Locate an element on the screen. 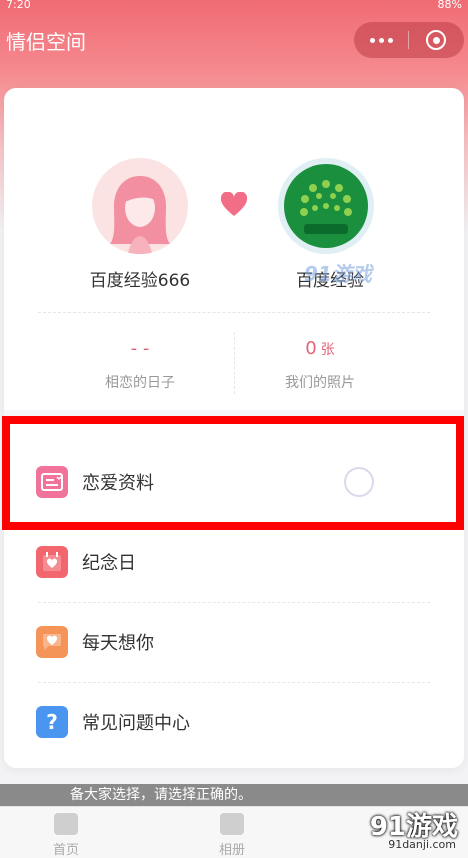 The width and height of the screenshot is (468, 858). site-watermark-url: 91danji.com is located at coordinates (422, 844).